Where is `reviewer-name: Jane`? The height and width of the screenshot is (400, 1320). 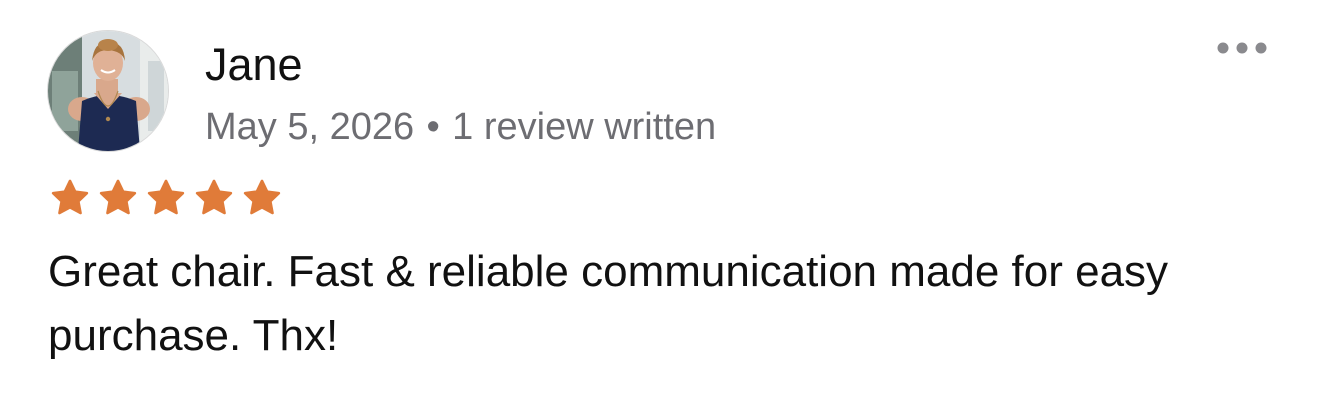
reviewer-name: Jane is located at coordinates (254, 65).